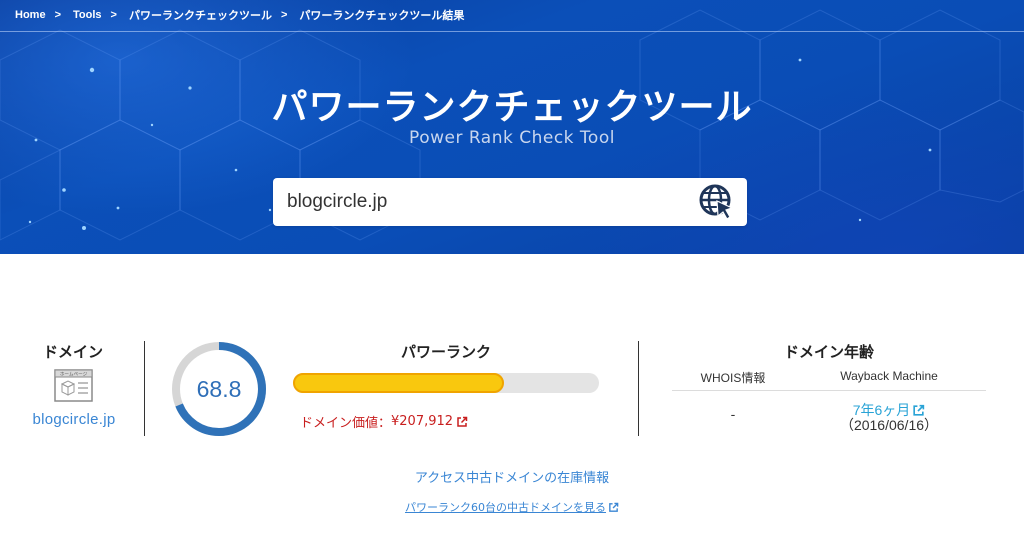 The height and width of the screenshot is (539, 1024). Describe the element at coordinates (487, 202) in the screenshot. I see `domain-search-input` at that location.